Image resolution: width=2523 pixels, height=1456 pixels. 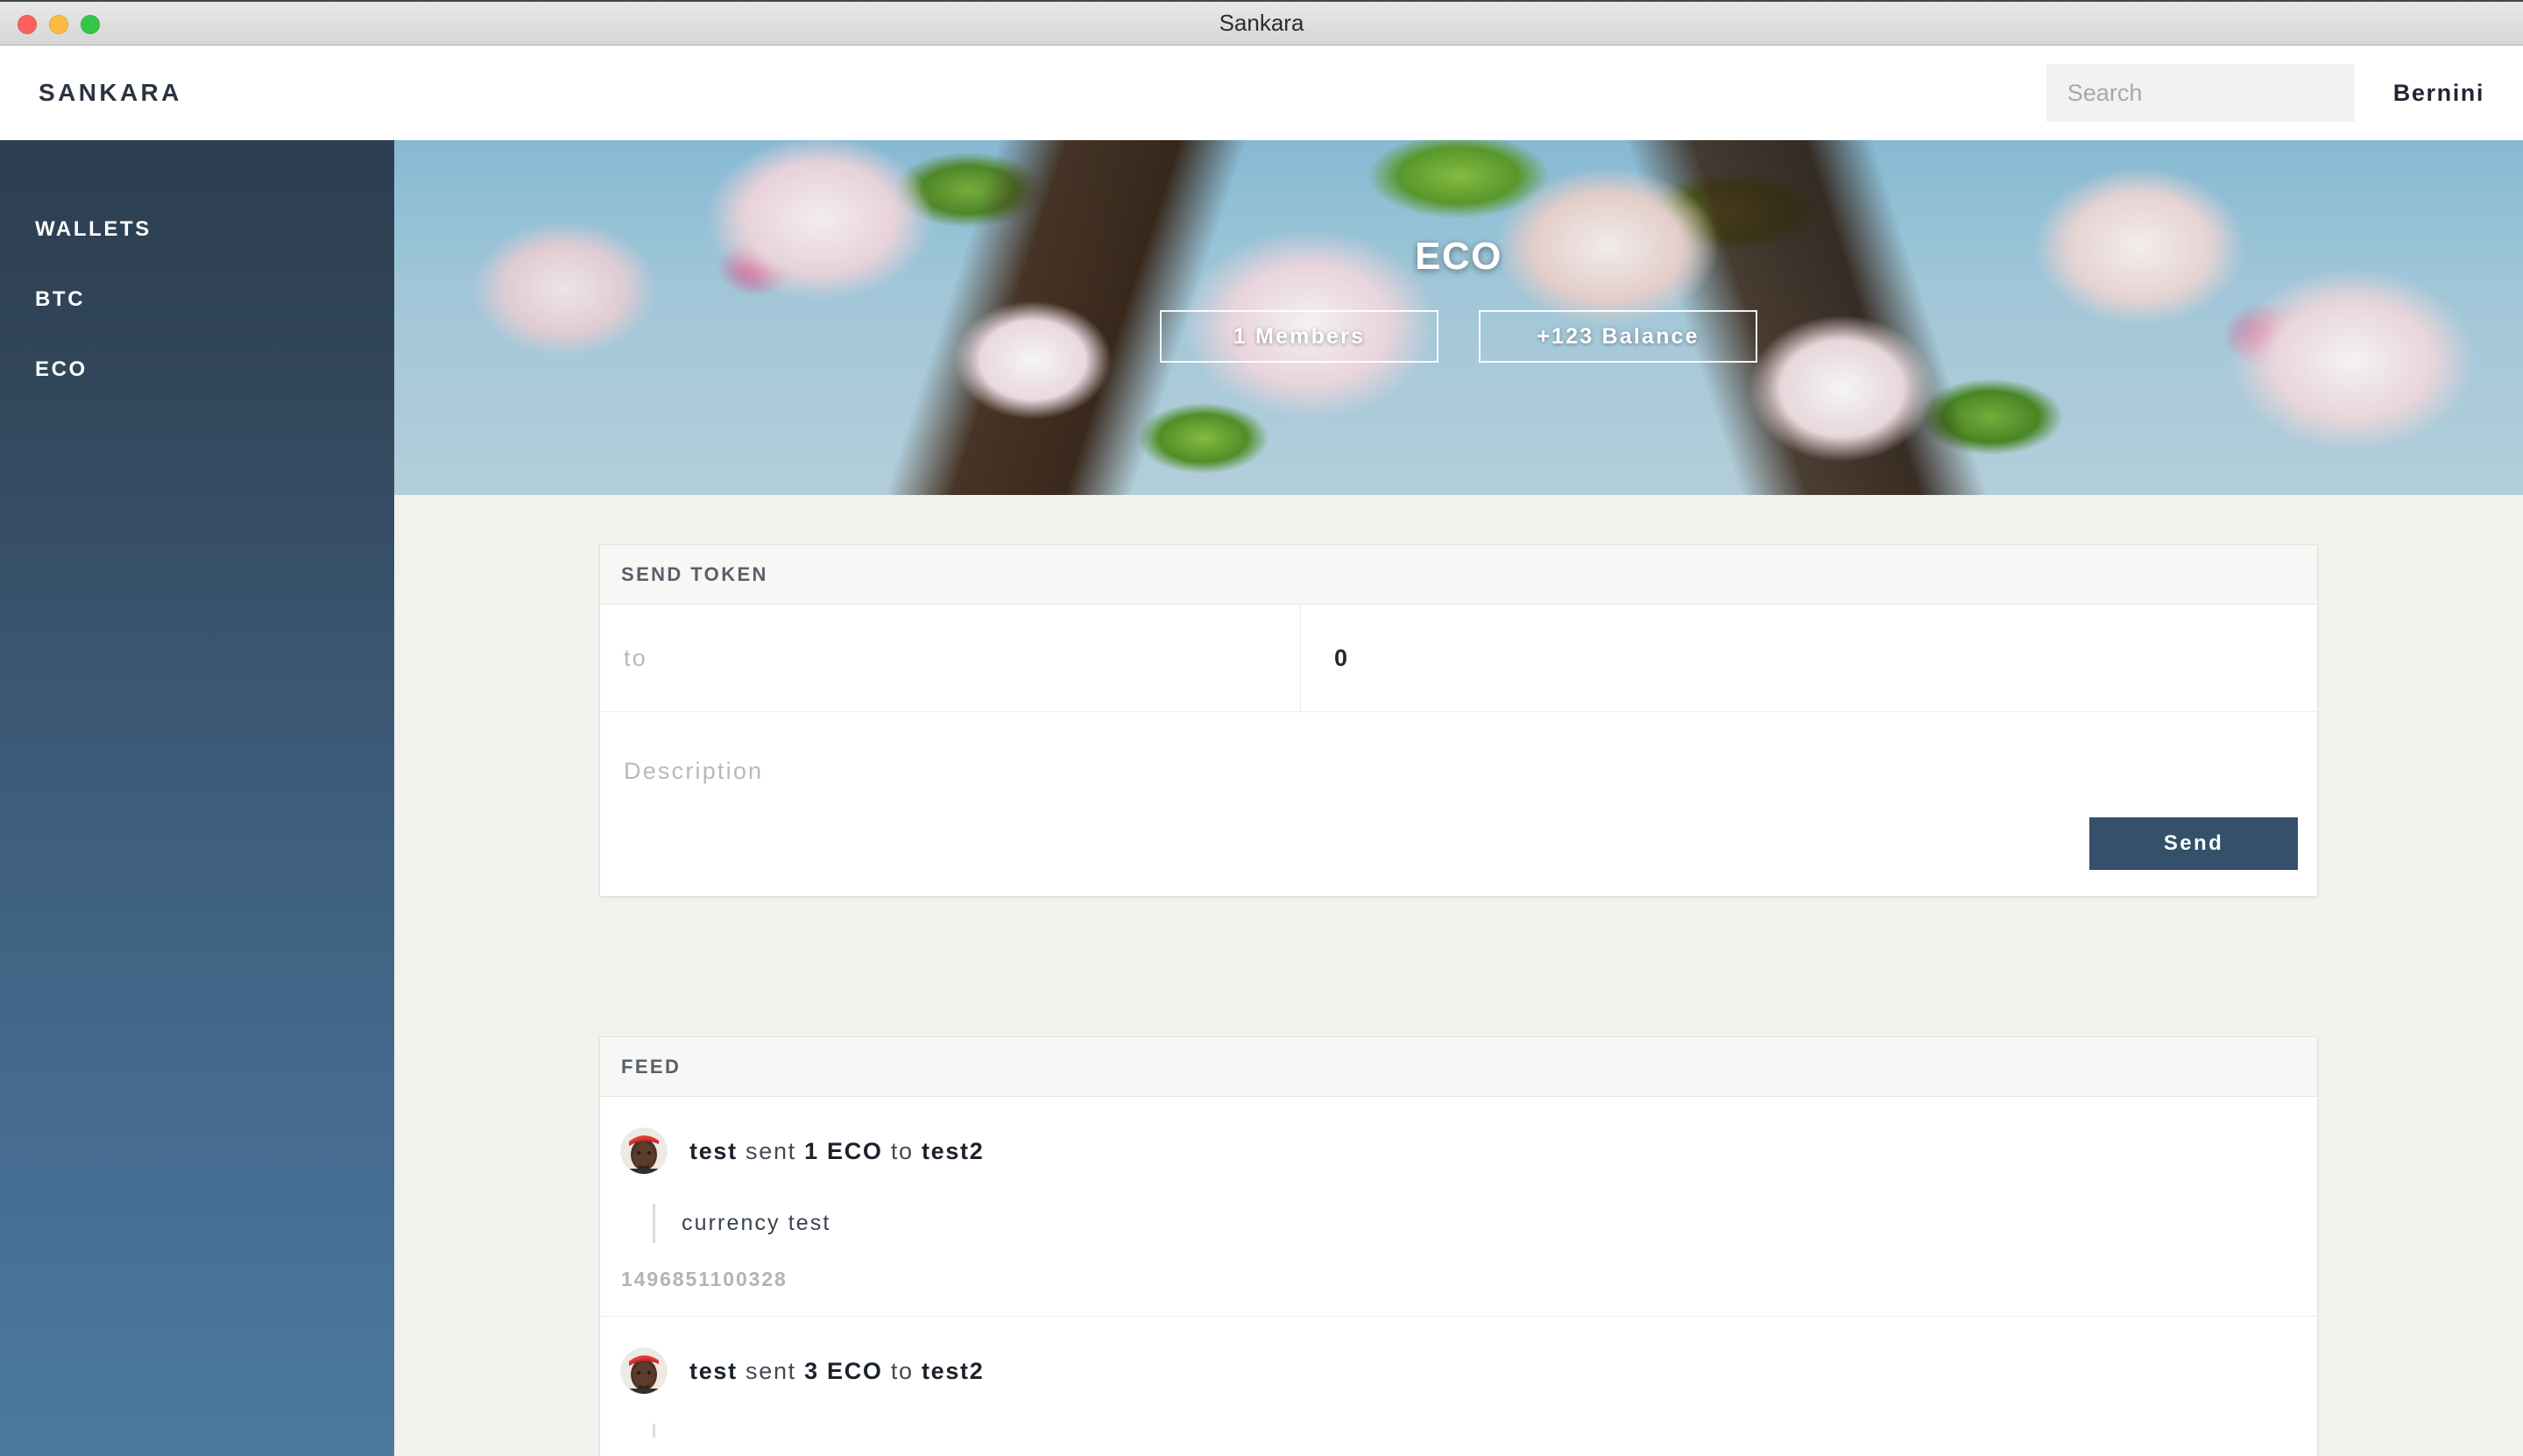 I want to click on send-to-field-wrapper, so click(x=951, y=657).